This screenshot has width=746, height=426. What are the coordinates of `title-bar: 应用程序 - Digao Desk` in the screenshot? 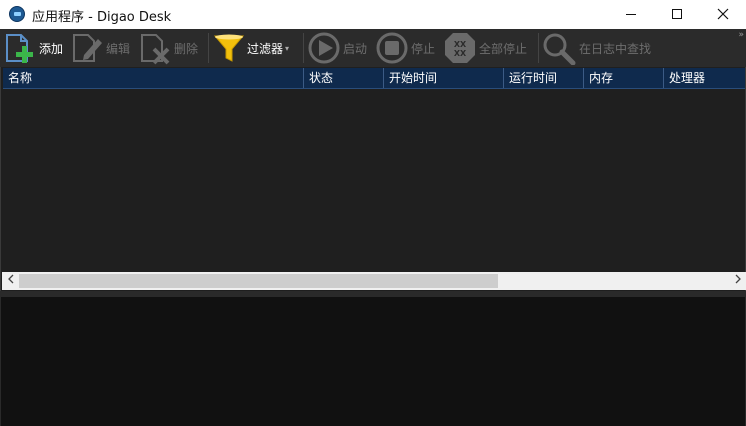 It's located at (373, 14).